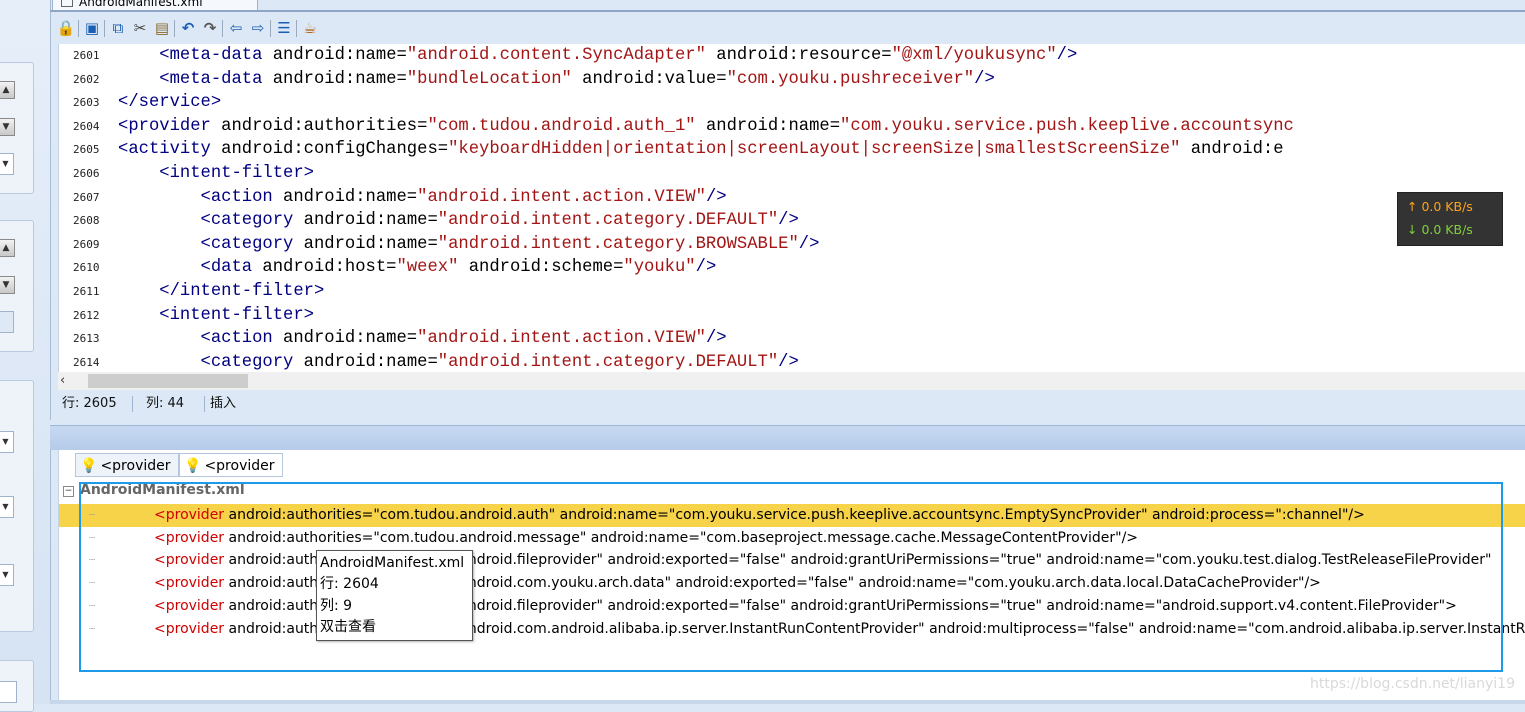 Image resolution: width=1525 pixels, height=712 pixels. What do you see at coordinates (787, 702) in the screenshot?
I see `bottom-border` at bounding box center [787, 702].